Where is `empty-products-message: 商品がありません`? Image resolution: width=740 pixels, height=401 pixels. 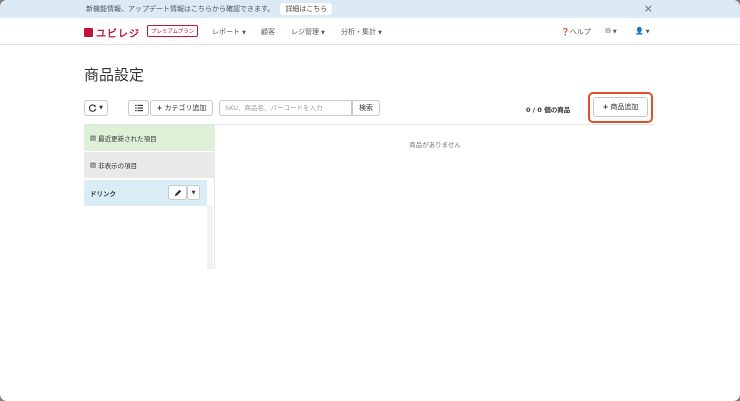
empty-products-message: 商品がありません is located at coordinates (435, 145).